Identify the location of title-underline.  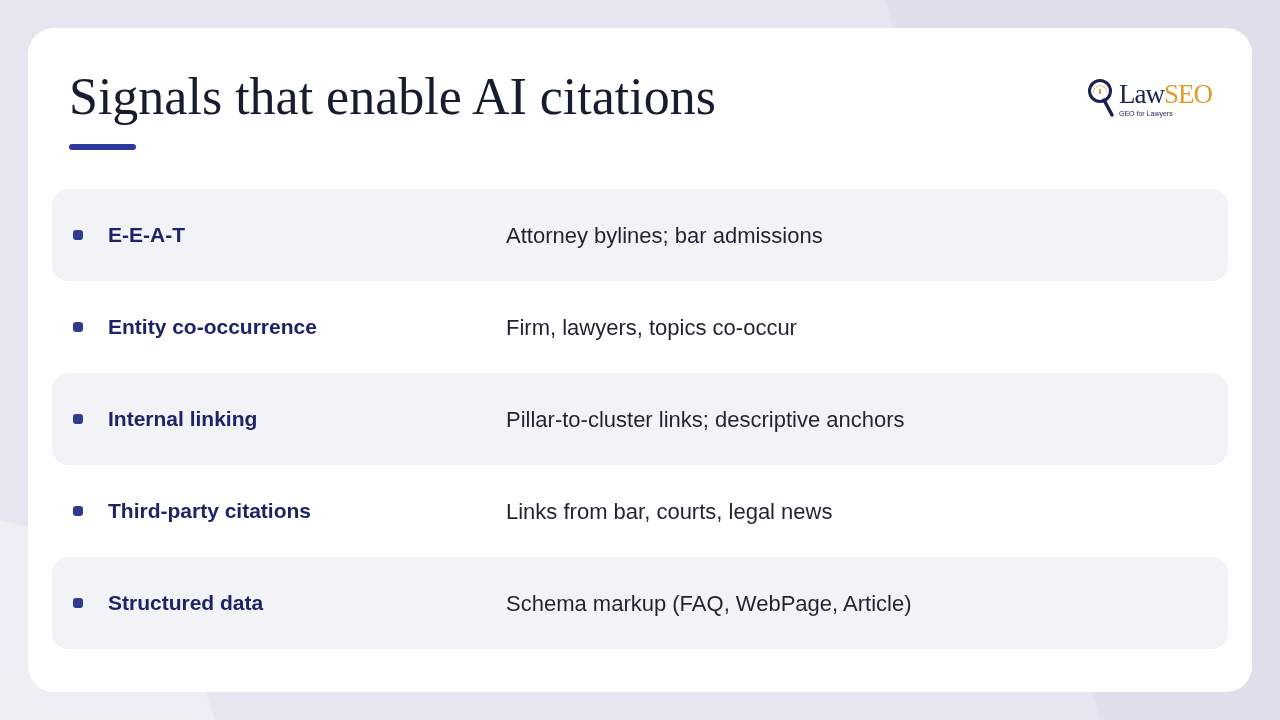
(102, 147).